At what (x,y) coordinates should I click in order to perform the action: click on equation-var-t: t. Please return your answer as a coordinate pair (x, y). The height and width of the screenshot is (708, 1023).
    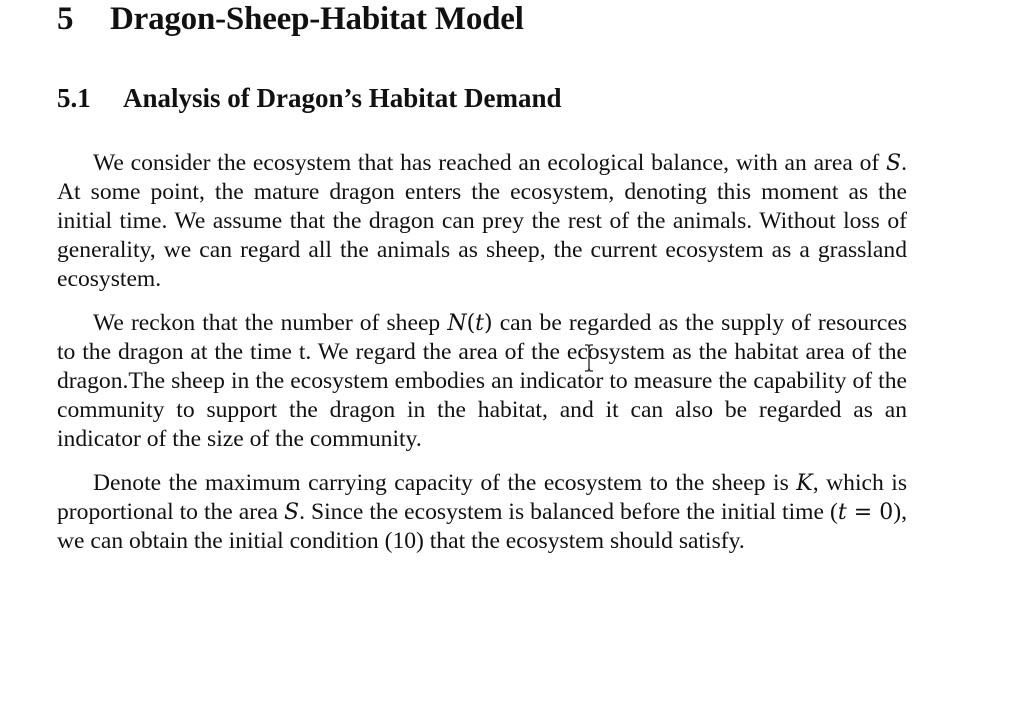
    Looking at the image, I should click on (842, 512).